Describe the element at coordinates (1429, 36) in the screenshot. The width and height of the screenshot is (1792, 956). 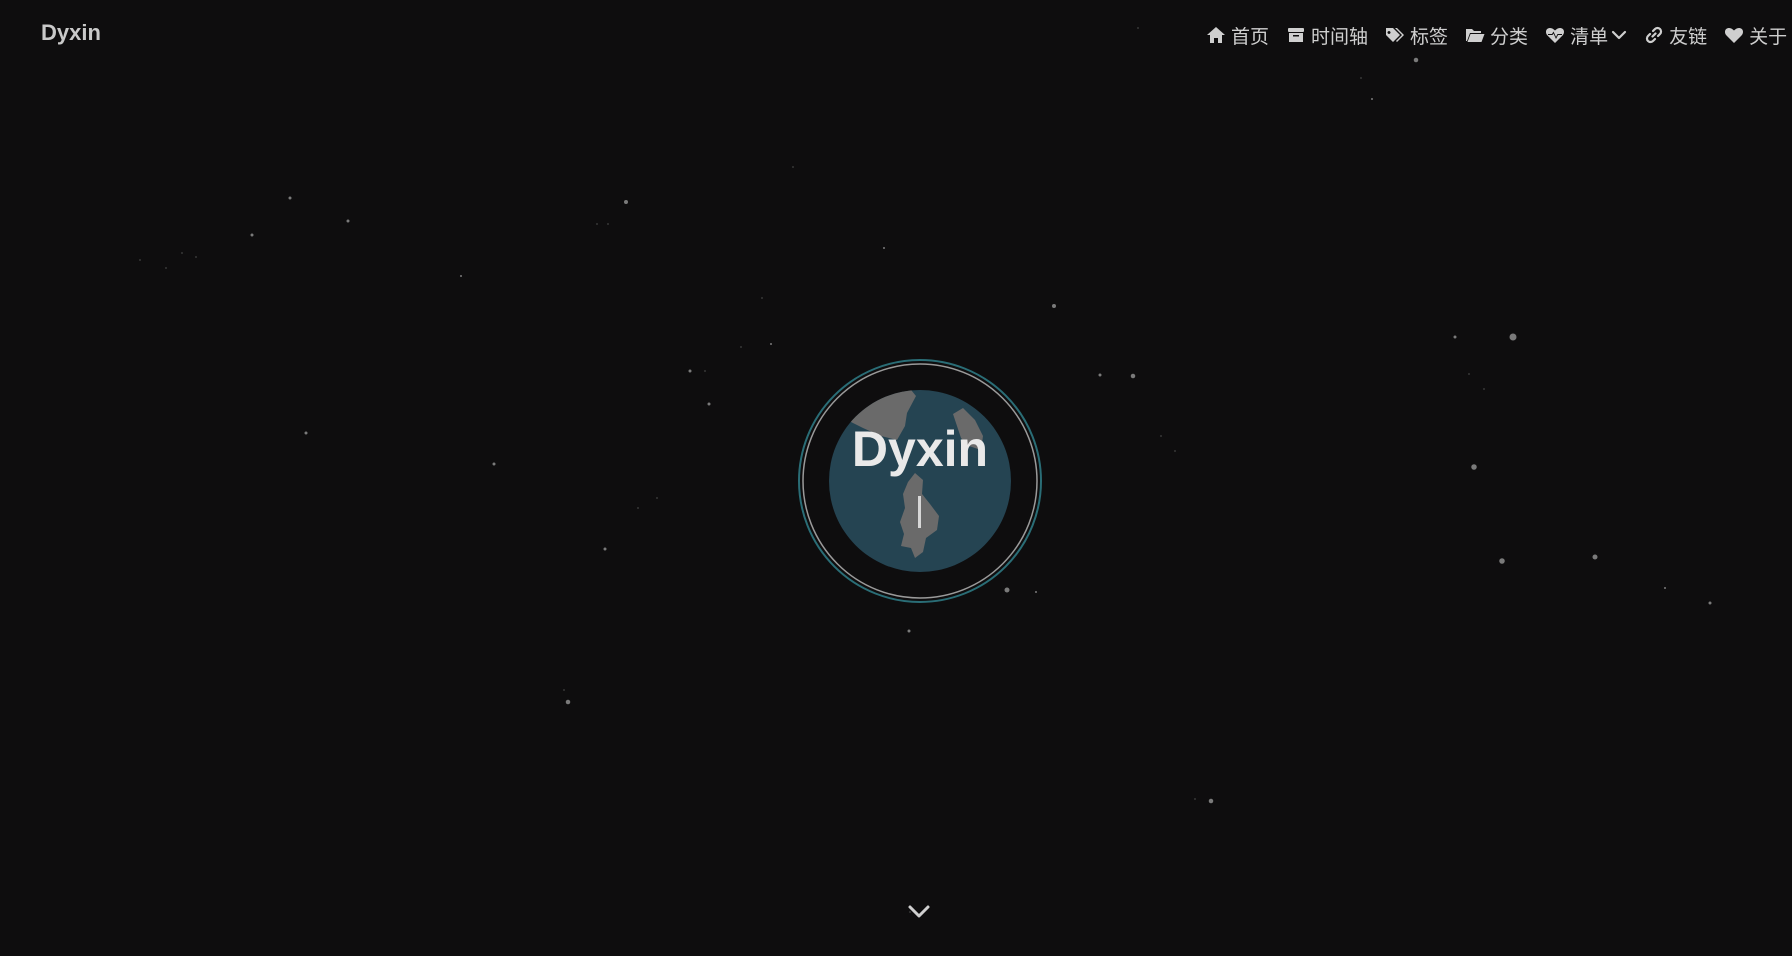
I see `nav-item-label: 标签` at that location.